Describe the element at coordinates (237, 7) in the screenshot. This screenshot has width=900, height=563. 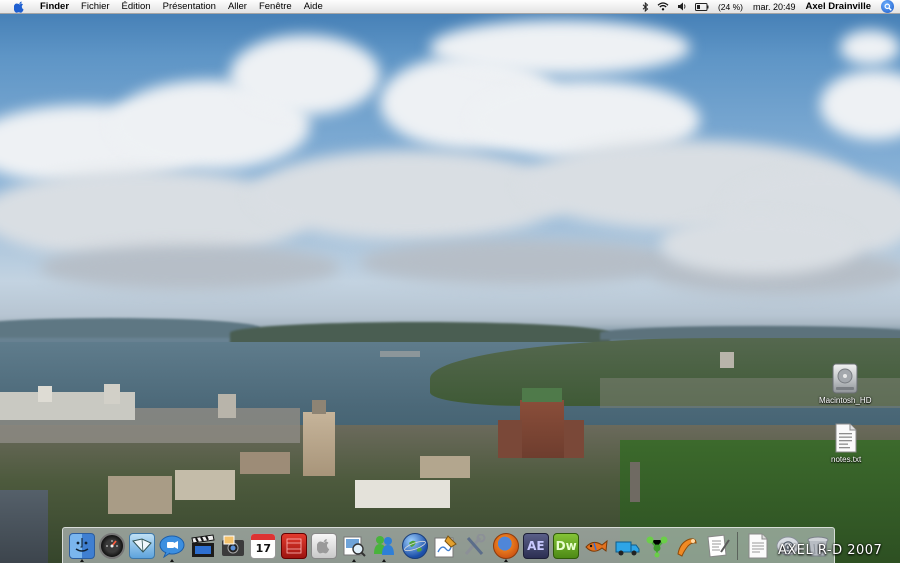
I see `menu-aller: Aller` at that location.